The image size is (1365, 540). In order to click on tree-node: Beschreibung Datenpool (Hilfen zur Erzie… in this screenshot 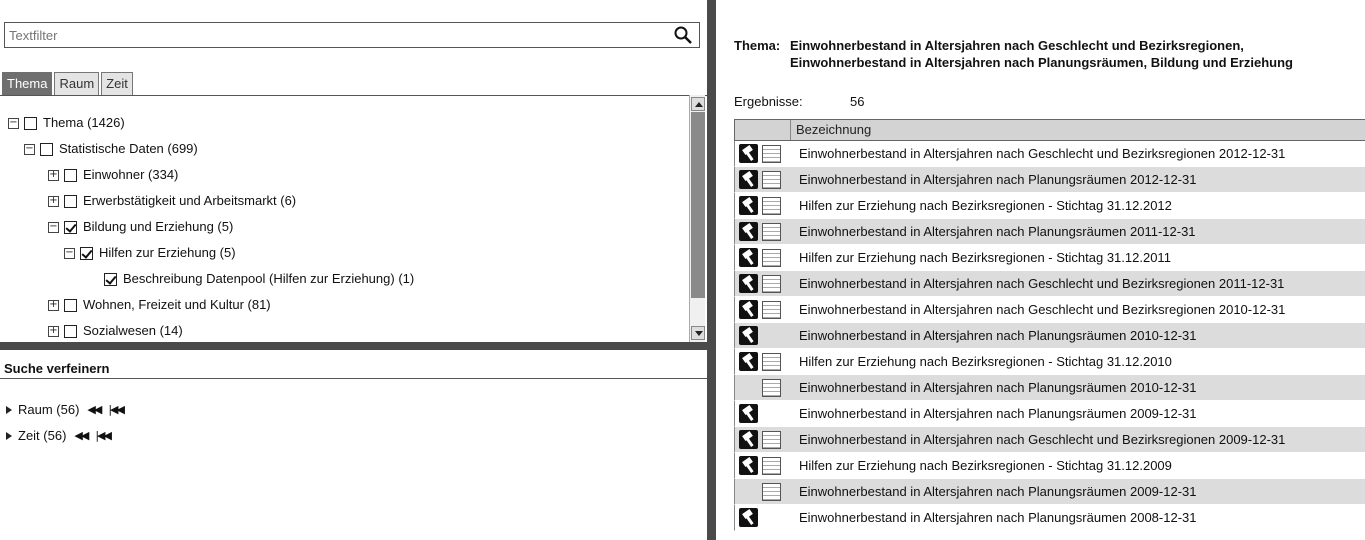, I will do `click(259, 279)`.